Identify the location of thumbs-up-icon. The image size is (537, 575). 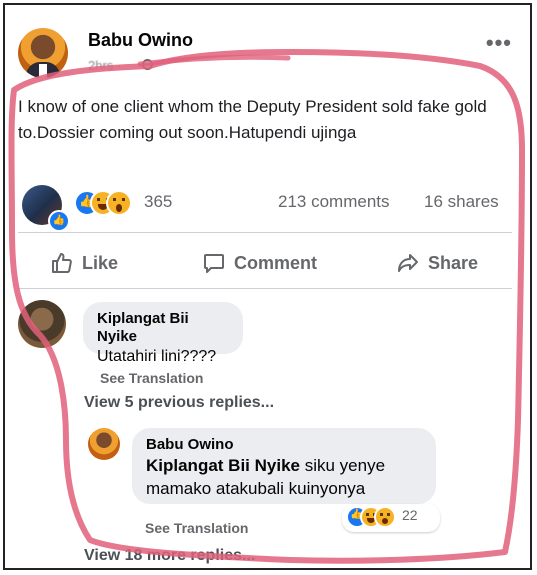
(62, 263).